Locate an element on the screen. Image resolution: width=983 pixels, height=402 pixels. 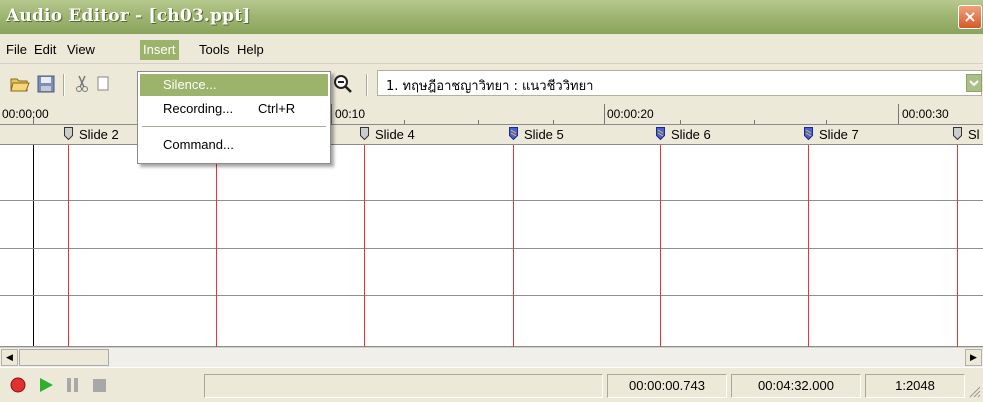
zoom-out-icon is located at coordinates (343, 84).